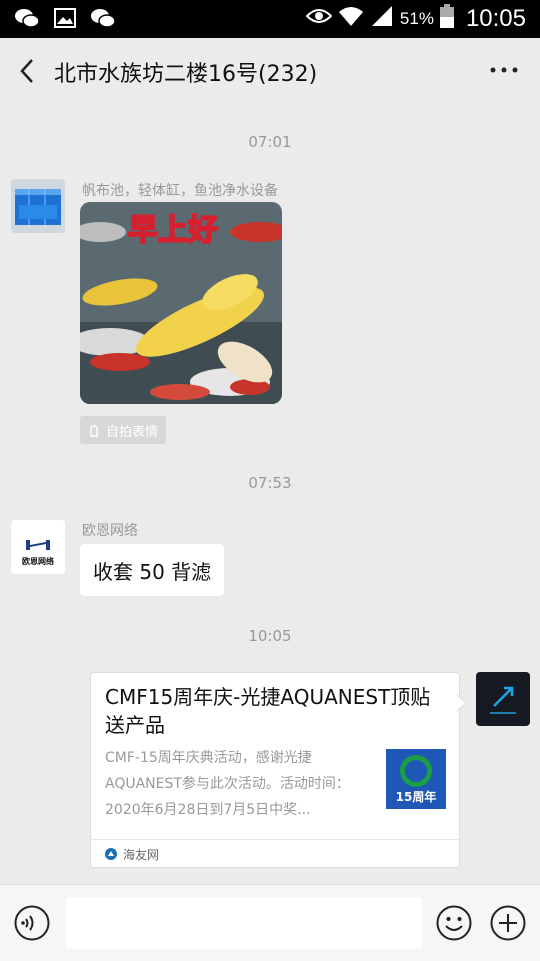 The image size is (540, 961). Describe the element at coordinates (244, 923) in the screenshot. I see `message-input` at that location.